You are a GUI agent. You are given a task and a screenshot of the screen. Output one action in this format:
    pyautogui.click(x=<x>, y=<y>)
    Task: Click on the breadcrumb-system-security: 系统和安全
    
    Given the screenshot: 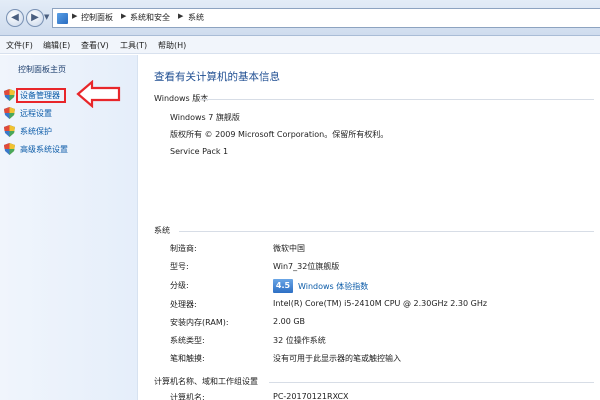 What is the action you would take?
    pyautogui.click(x=150, y=17)
    